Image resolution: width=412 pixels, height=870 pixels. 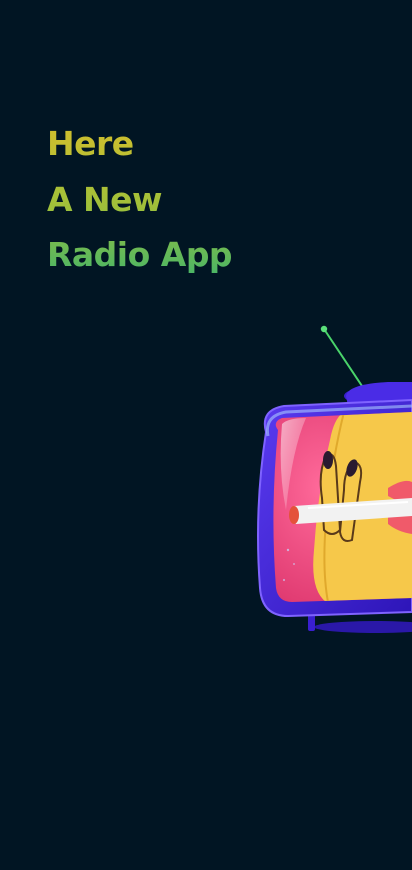 I want to click on headline-line-3: Radio App, so click(x=140, y=254).